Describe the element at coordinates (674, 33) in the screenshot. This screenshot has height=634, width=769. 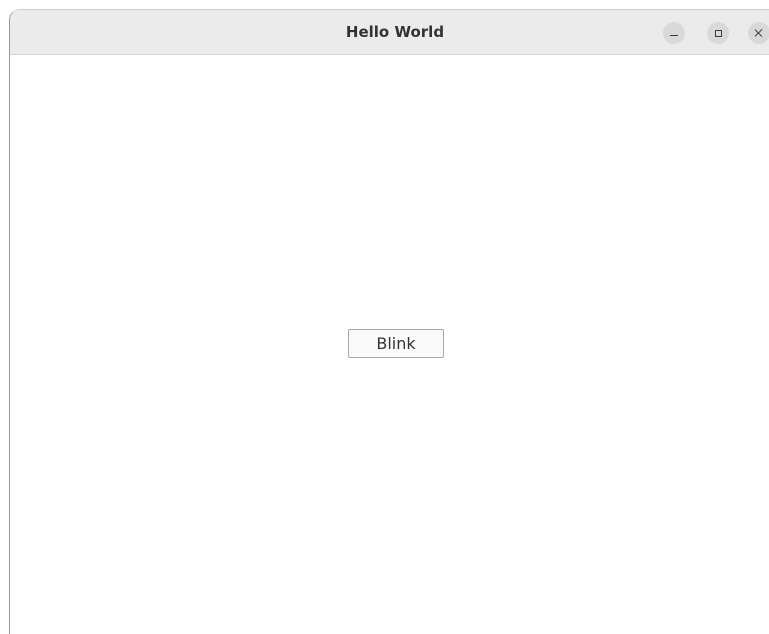
I see `minimize-button` at that location.